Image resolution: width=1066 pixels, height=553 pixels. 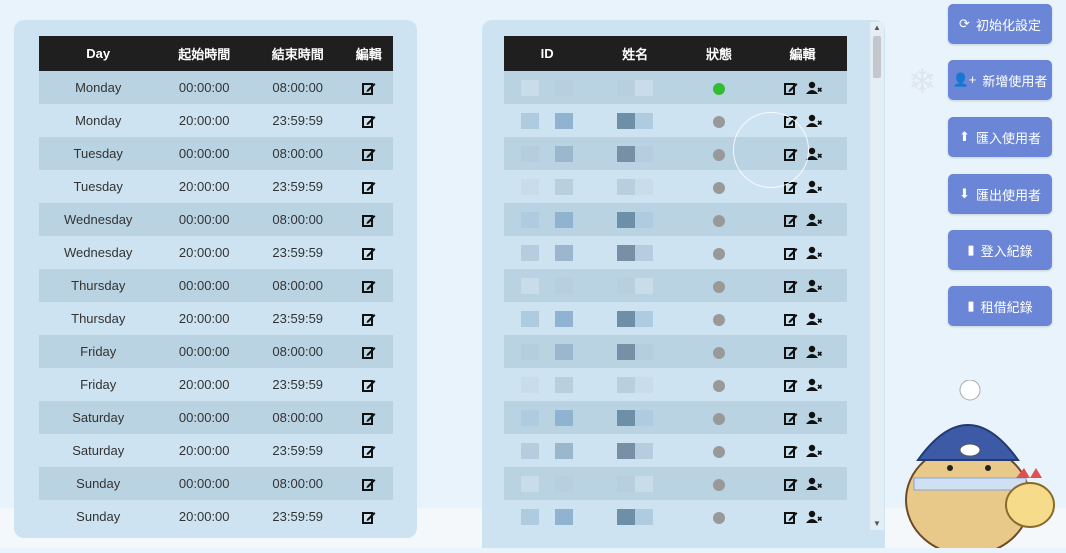 I want to click on scroll-up-arrow-icon: ▲, so click(x=877, y=28).